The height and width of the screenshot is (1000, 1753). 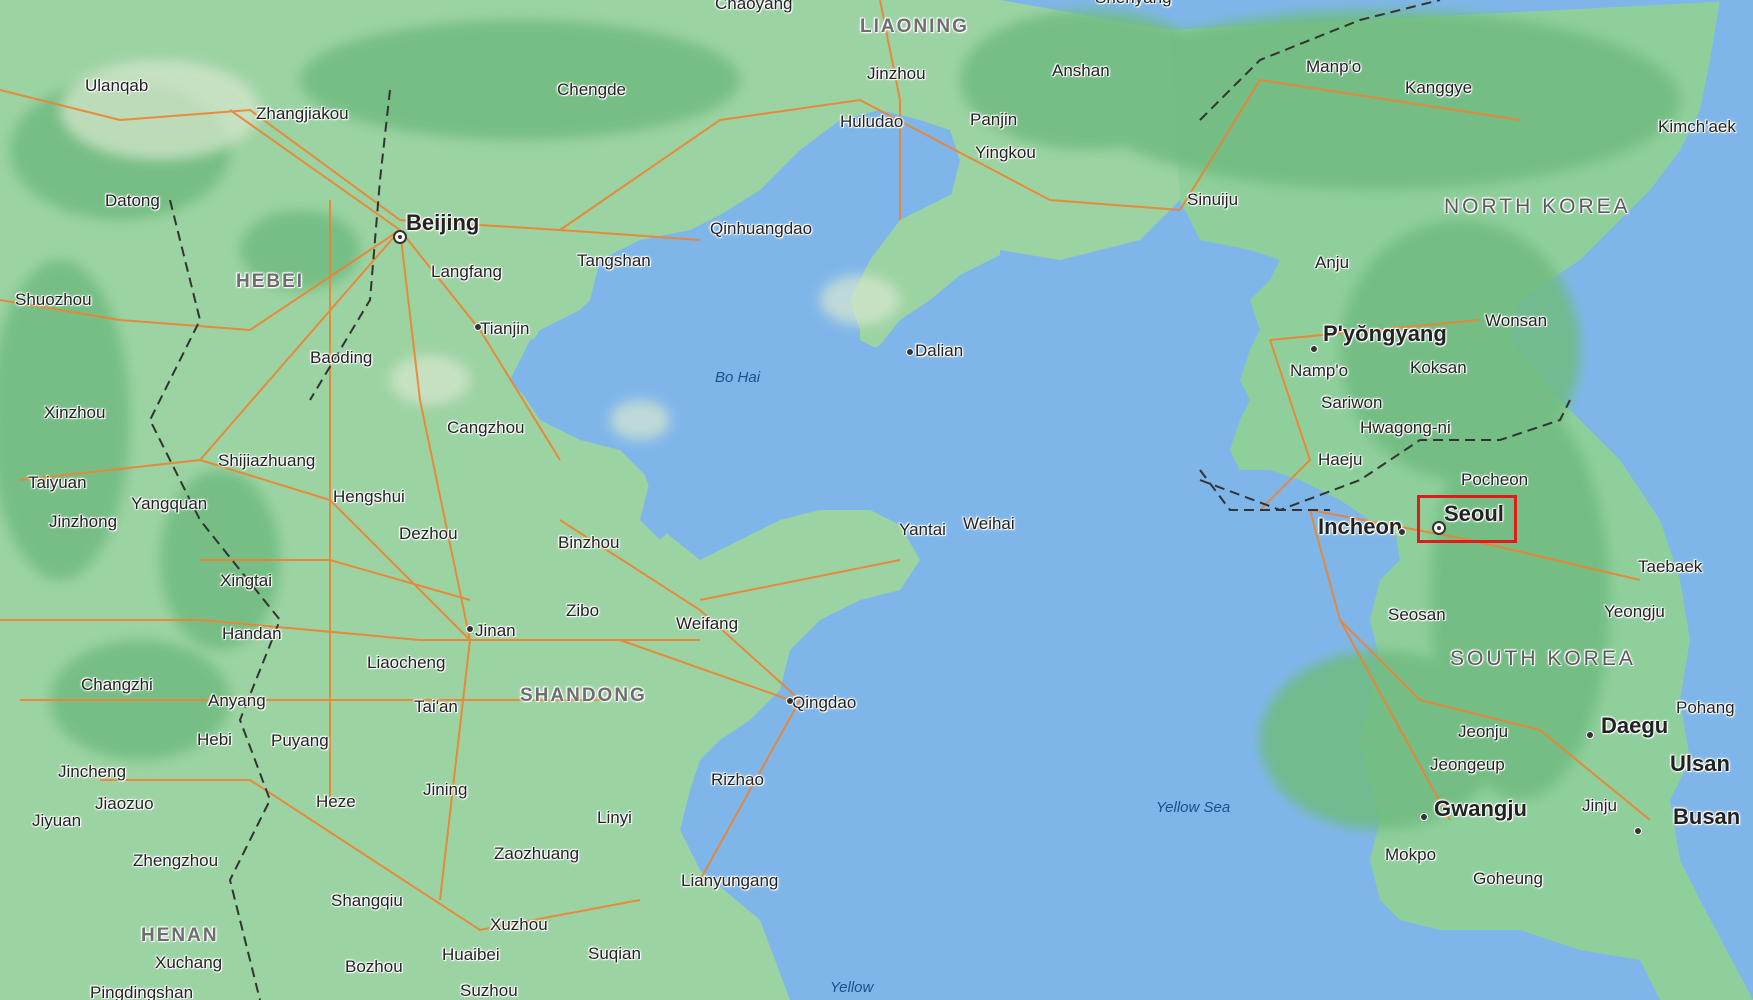 What do you see at coordinates (436, 707) in the screenshot?
I see `place-taian: Tai'an` at bounding box center [436, 707].